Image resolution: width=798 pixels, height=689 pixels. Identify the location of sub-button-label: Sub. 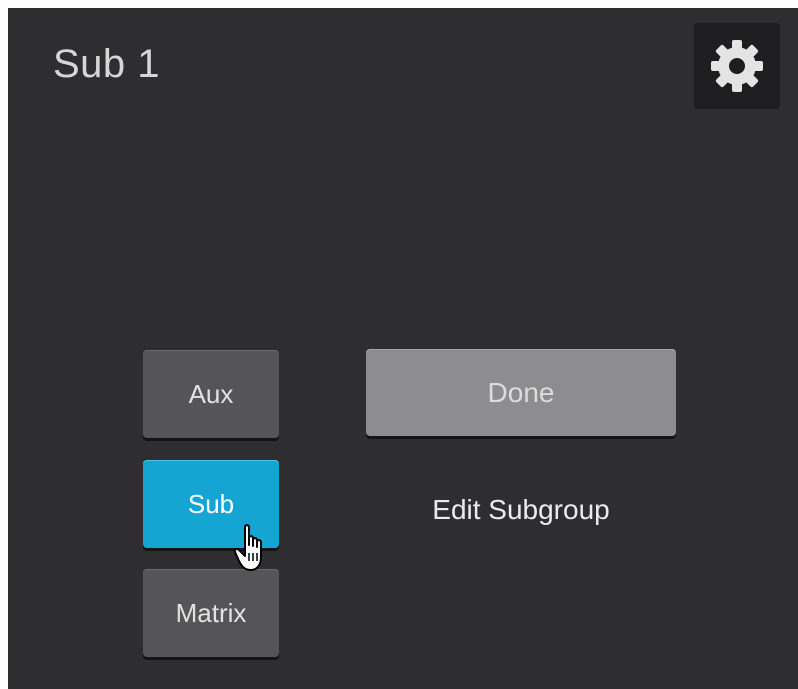
(211, 503).